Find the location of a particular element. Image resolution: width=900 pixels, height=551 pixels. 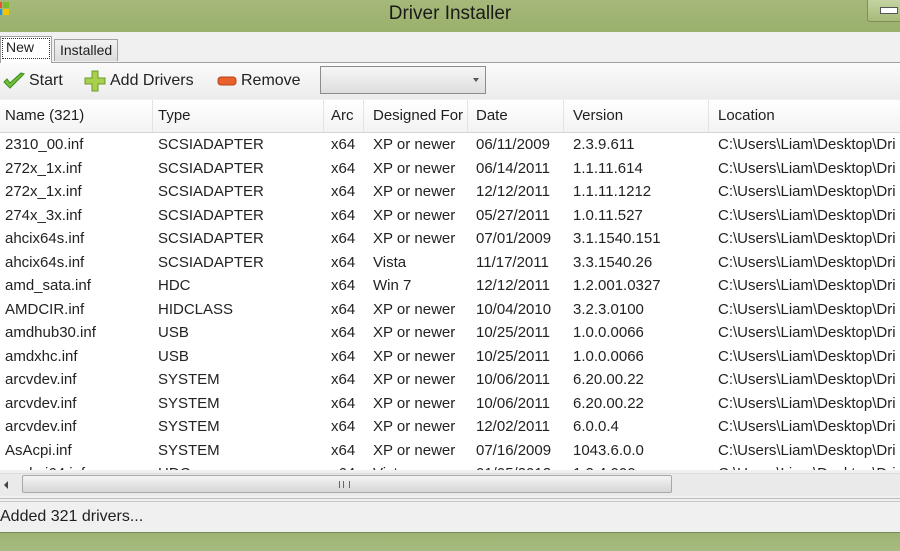

cell-version: 1043.6.0.0 is located at coordinates (608, 450).